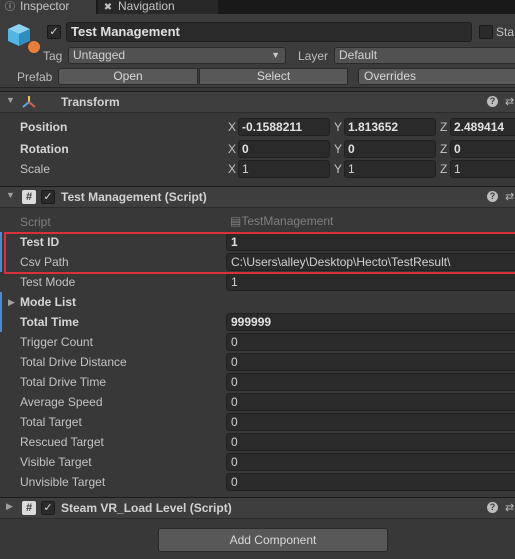 The image size is (515, 559). I want to click on script-value: TestManagement, so click(287, 221).